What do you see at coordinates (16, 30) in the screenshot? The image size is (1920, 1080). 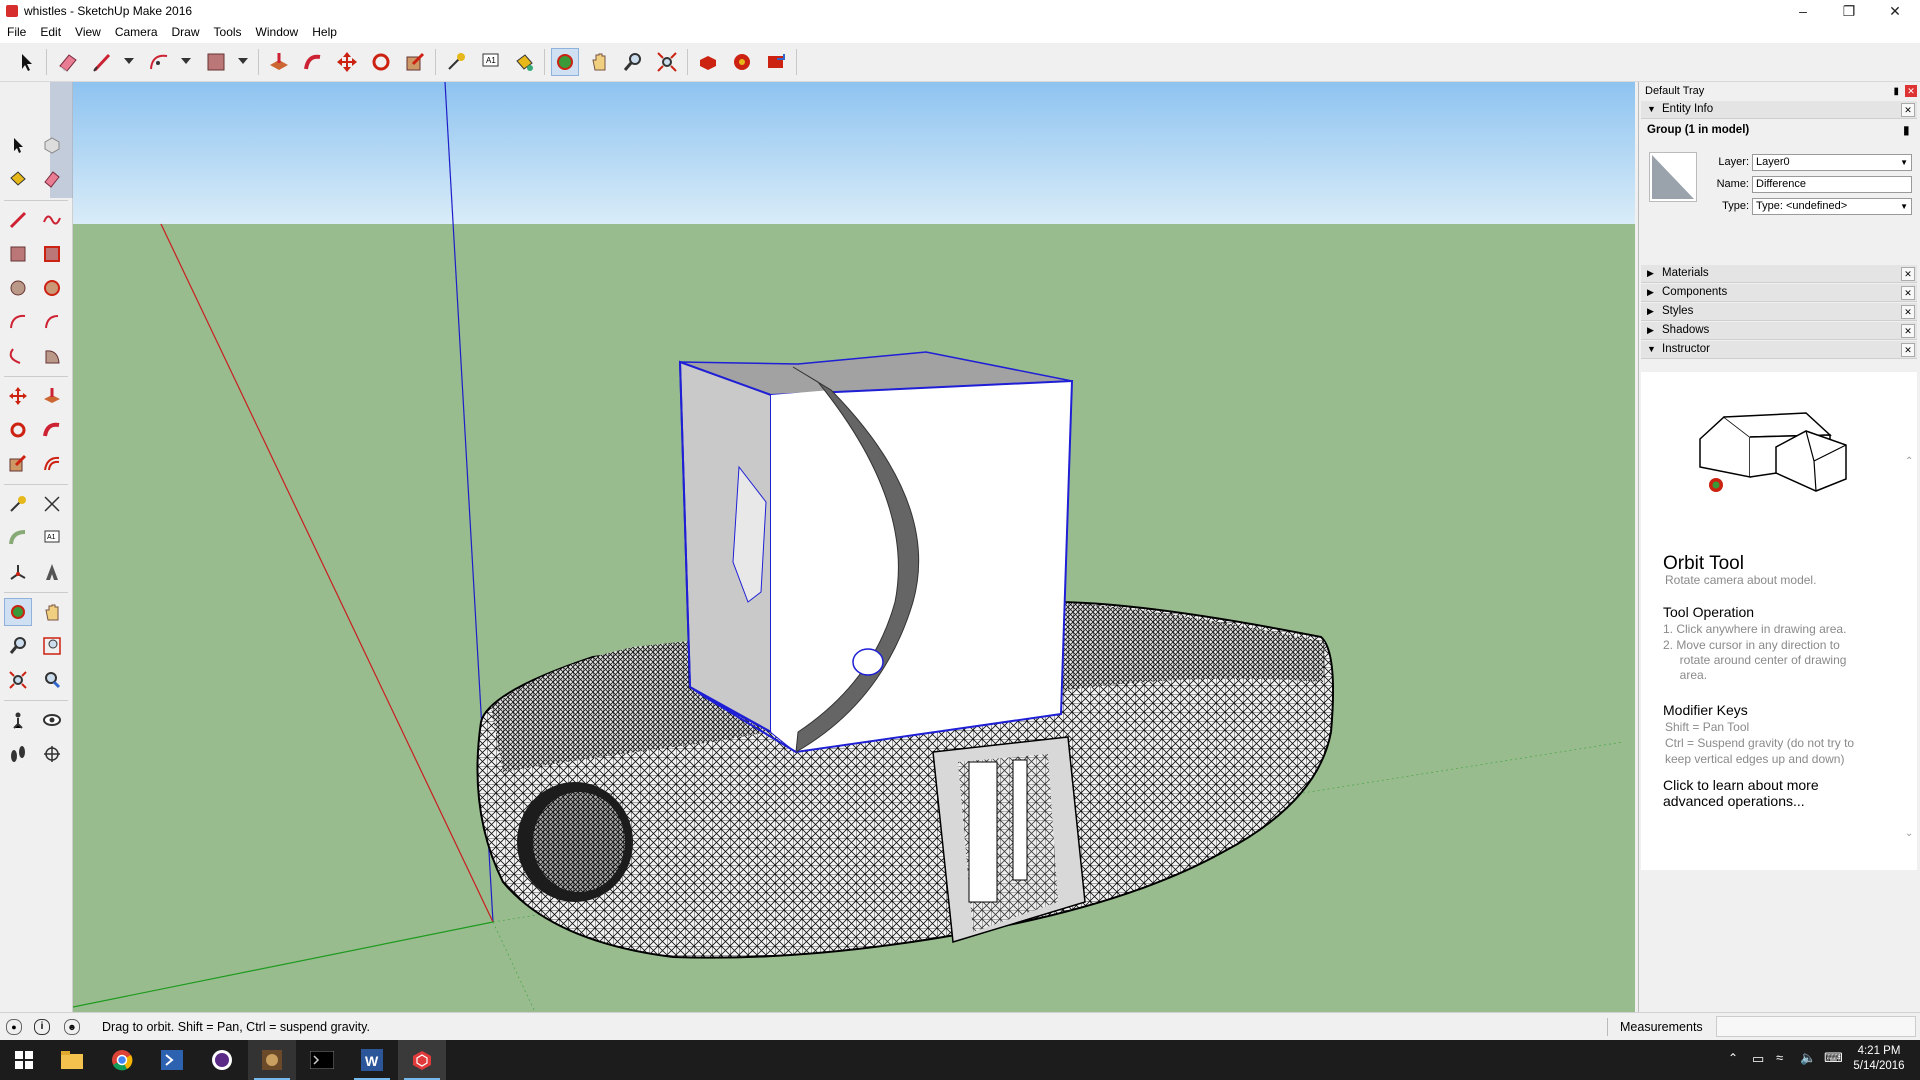 I see `menu-file: File` at bounding box center [16, 30].